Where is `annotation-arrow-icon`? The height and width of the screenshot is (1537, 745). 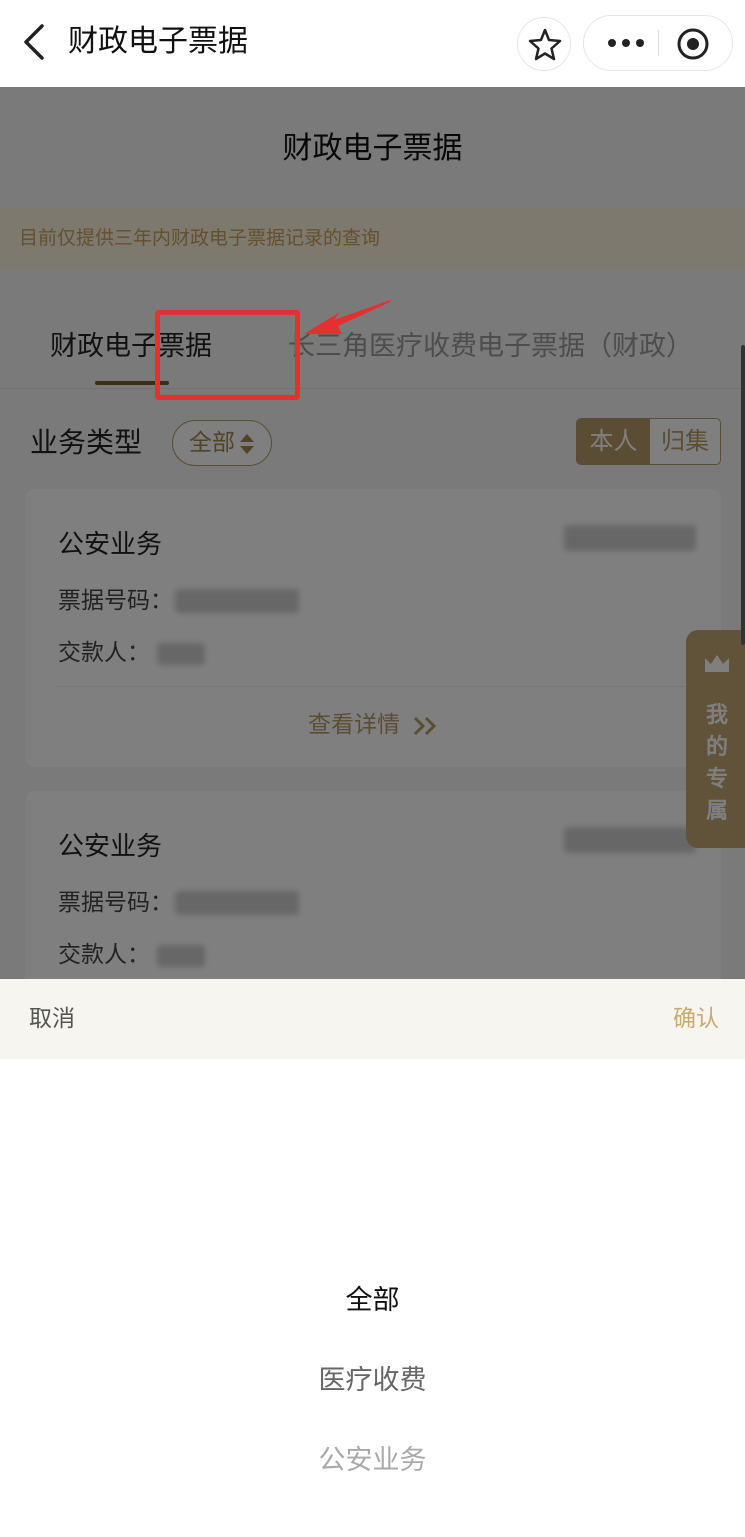
annotation-arrow-icon is located at coordinates (347, 317).